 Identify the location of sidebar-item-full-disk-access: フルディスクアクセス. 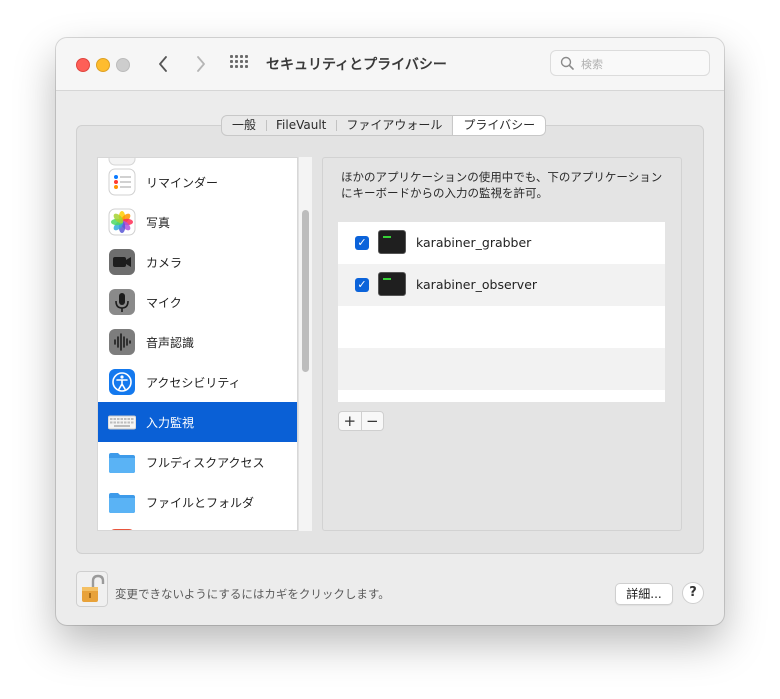
(197, 462).